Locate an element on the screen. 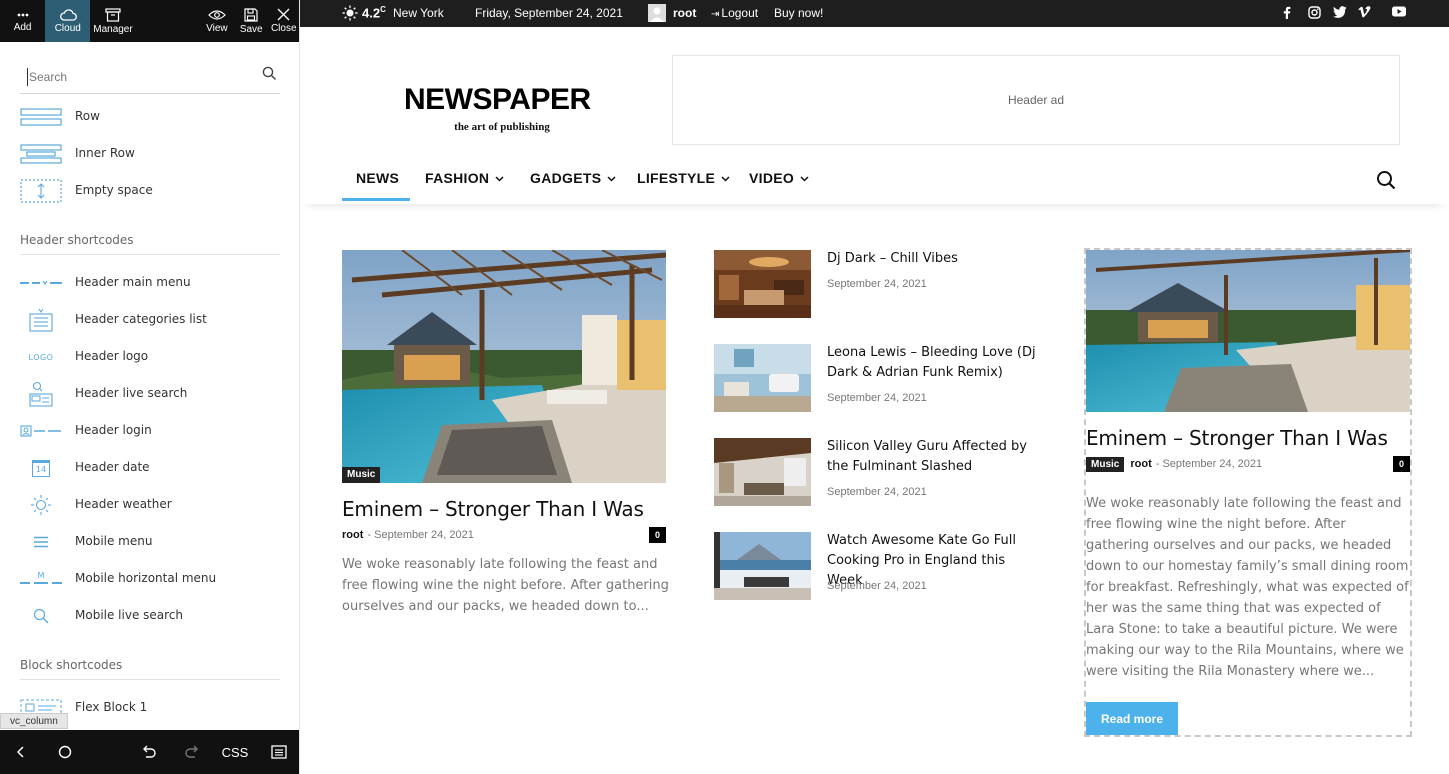  temp-value: 4.2 is located at coordinates (371, 13).